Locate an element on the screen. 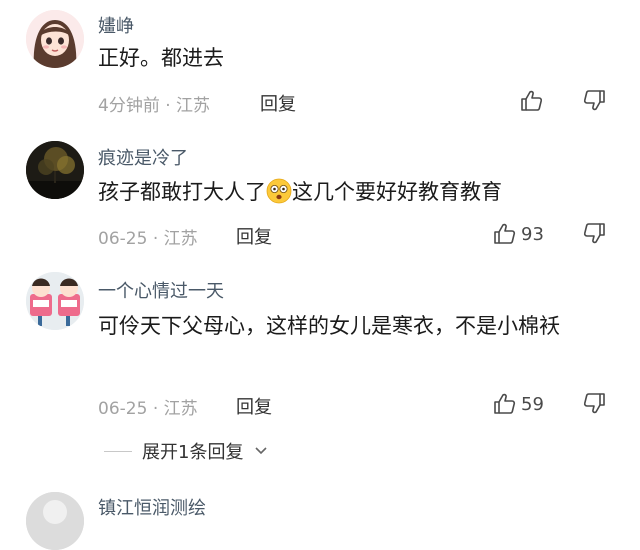 The image size is (640, 550). comment-text: 孩子都敢打大人了 这几个要好好教育教育 is located at coordinates (356, 192).